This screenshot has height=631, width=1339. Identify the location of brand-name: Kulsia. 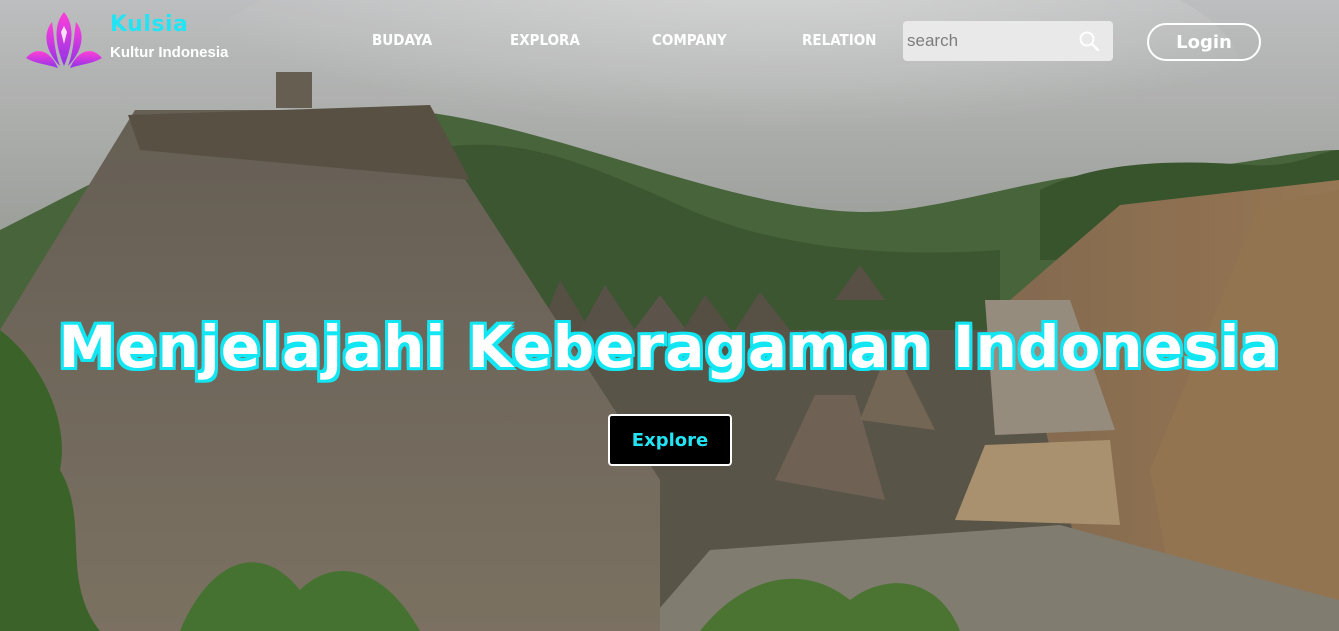
(149, 25).